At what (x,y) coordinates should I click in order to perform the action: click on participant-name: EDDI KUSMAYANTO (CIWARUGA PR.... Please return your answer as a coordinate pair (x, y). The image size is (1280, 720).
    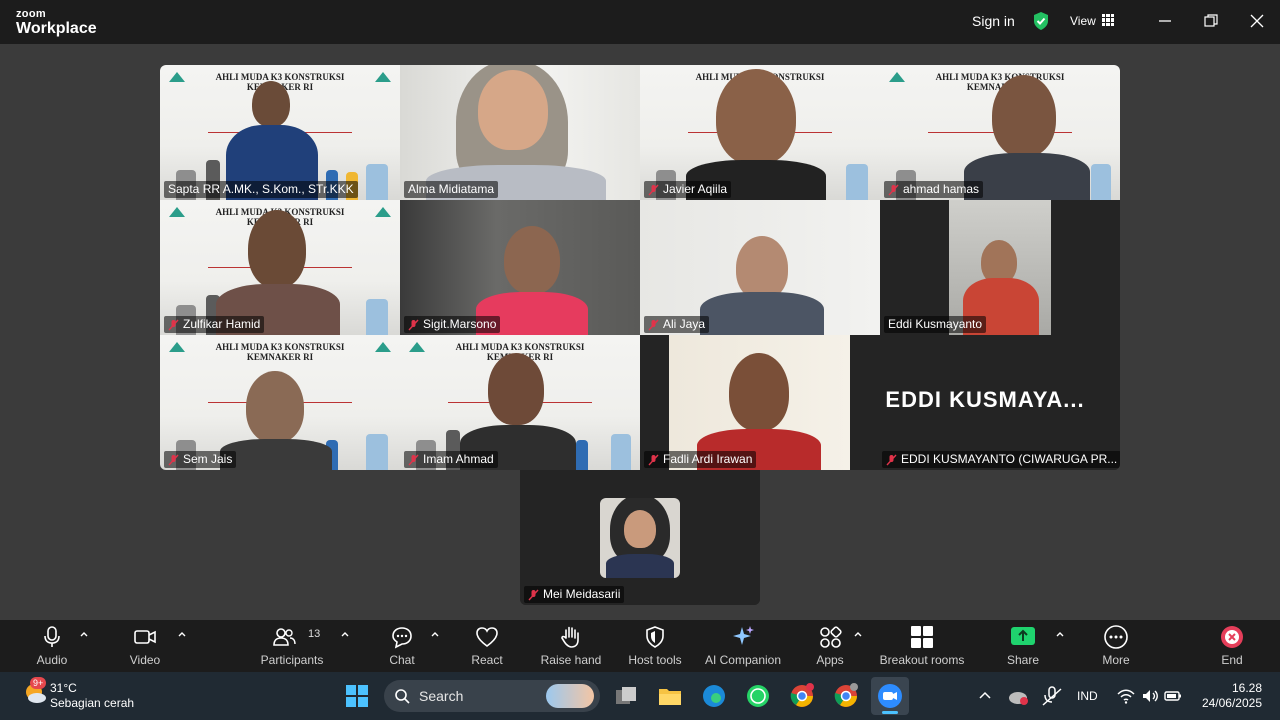
    Looking at the image, I should click on (1001, 459).